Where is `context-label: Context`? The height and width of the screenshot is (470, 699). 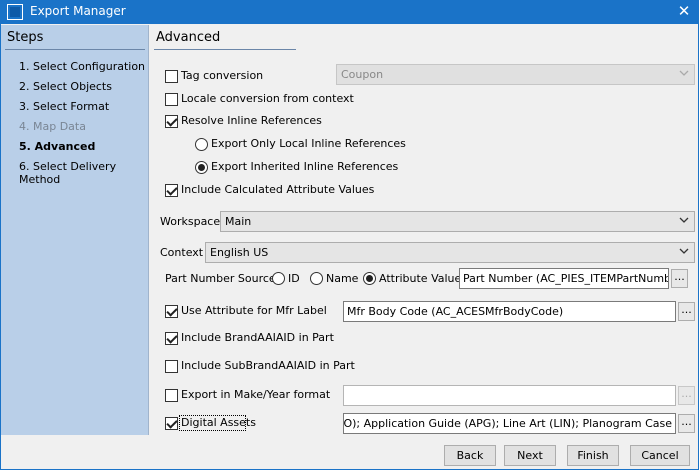 context-label: Context is located at coordinates (182, 252).